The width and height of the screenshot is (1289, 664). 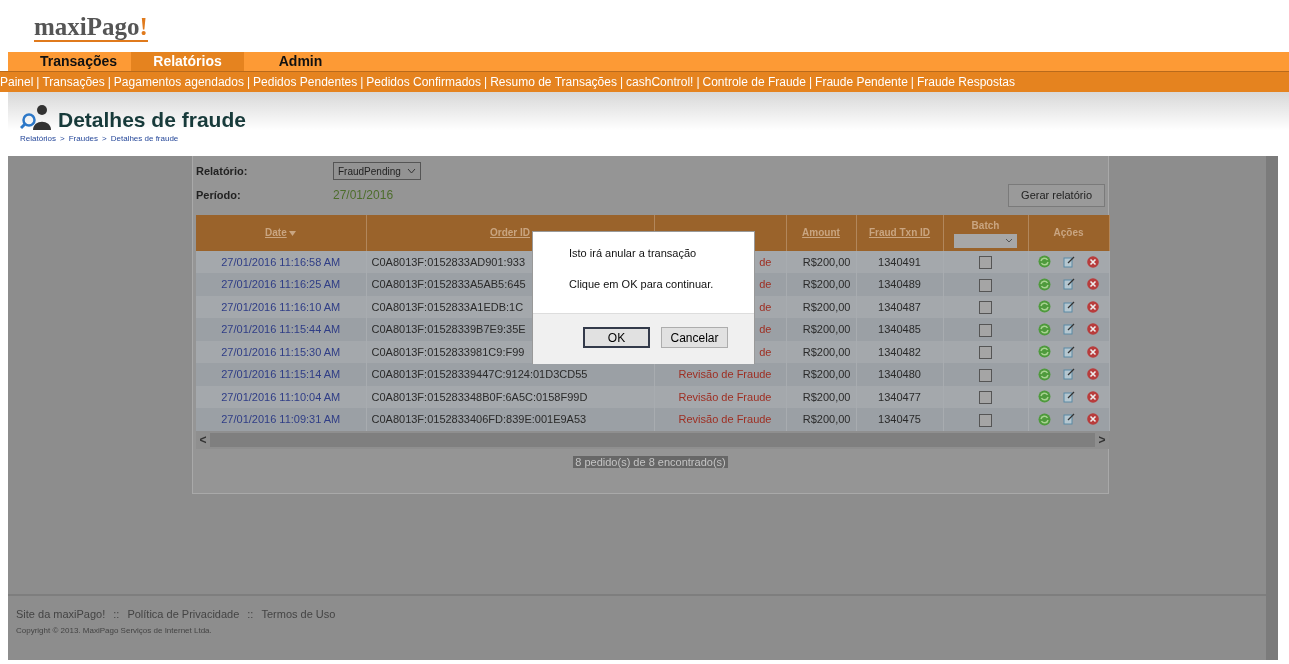 What do you see at coordinates (300, 61) in the screenshot?
I see `nav-tab: Admin` at bounding box center [300, 61].